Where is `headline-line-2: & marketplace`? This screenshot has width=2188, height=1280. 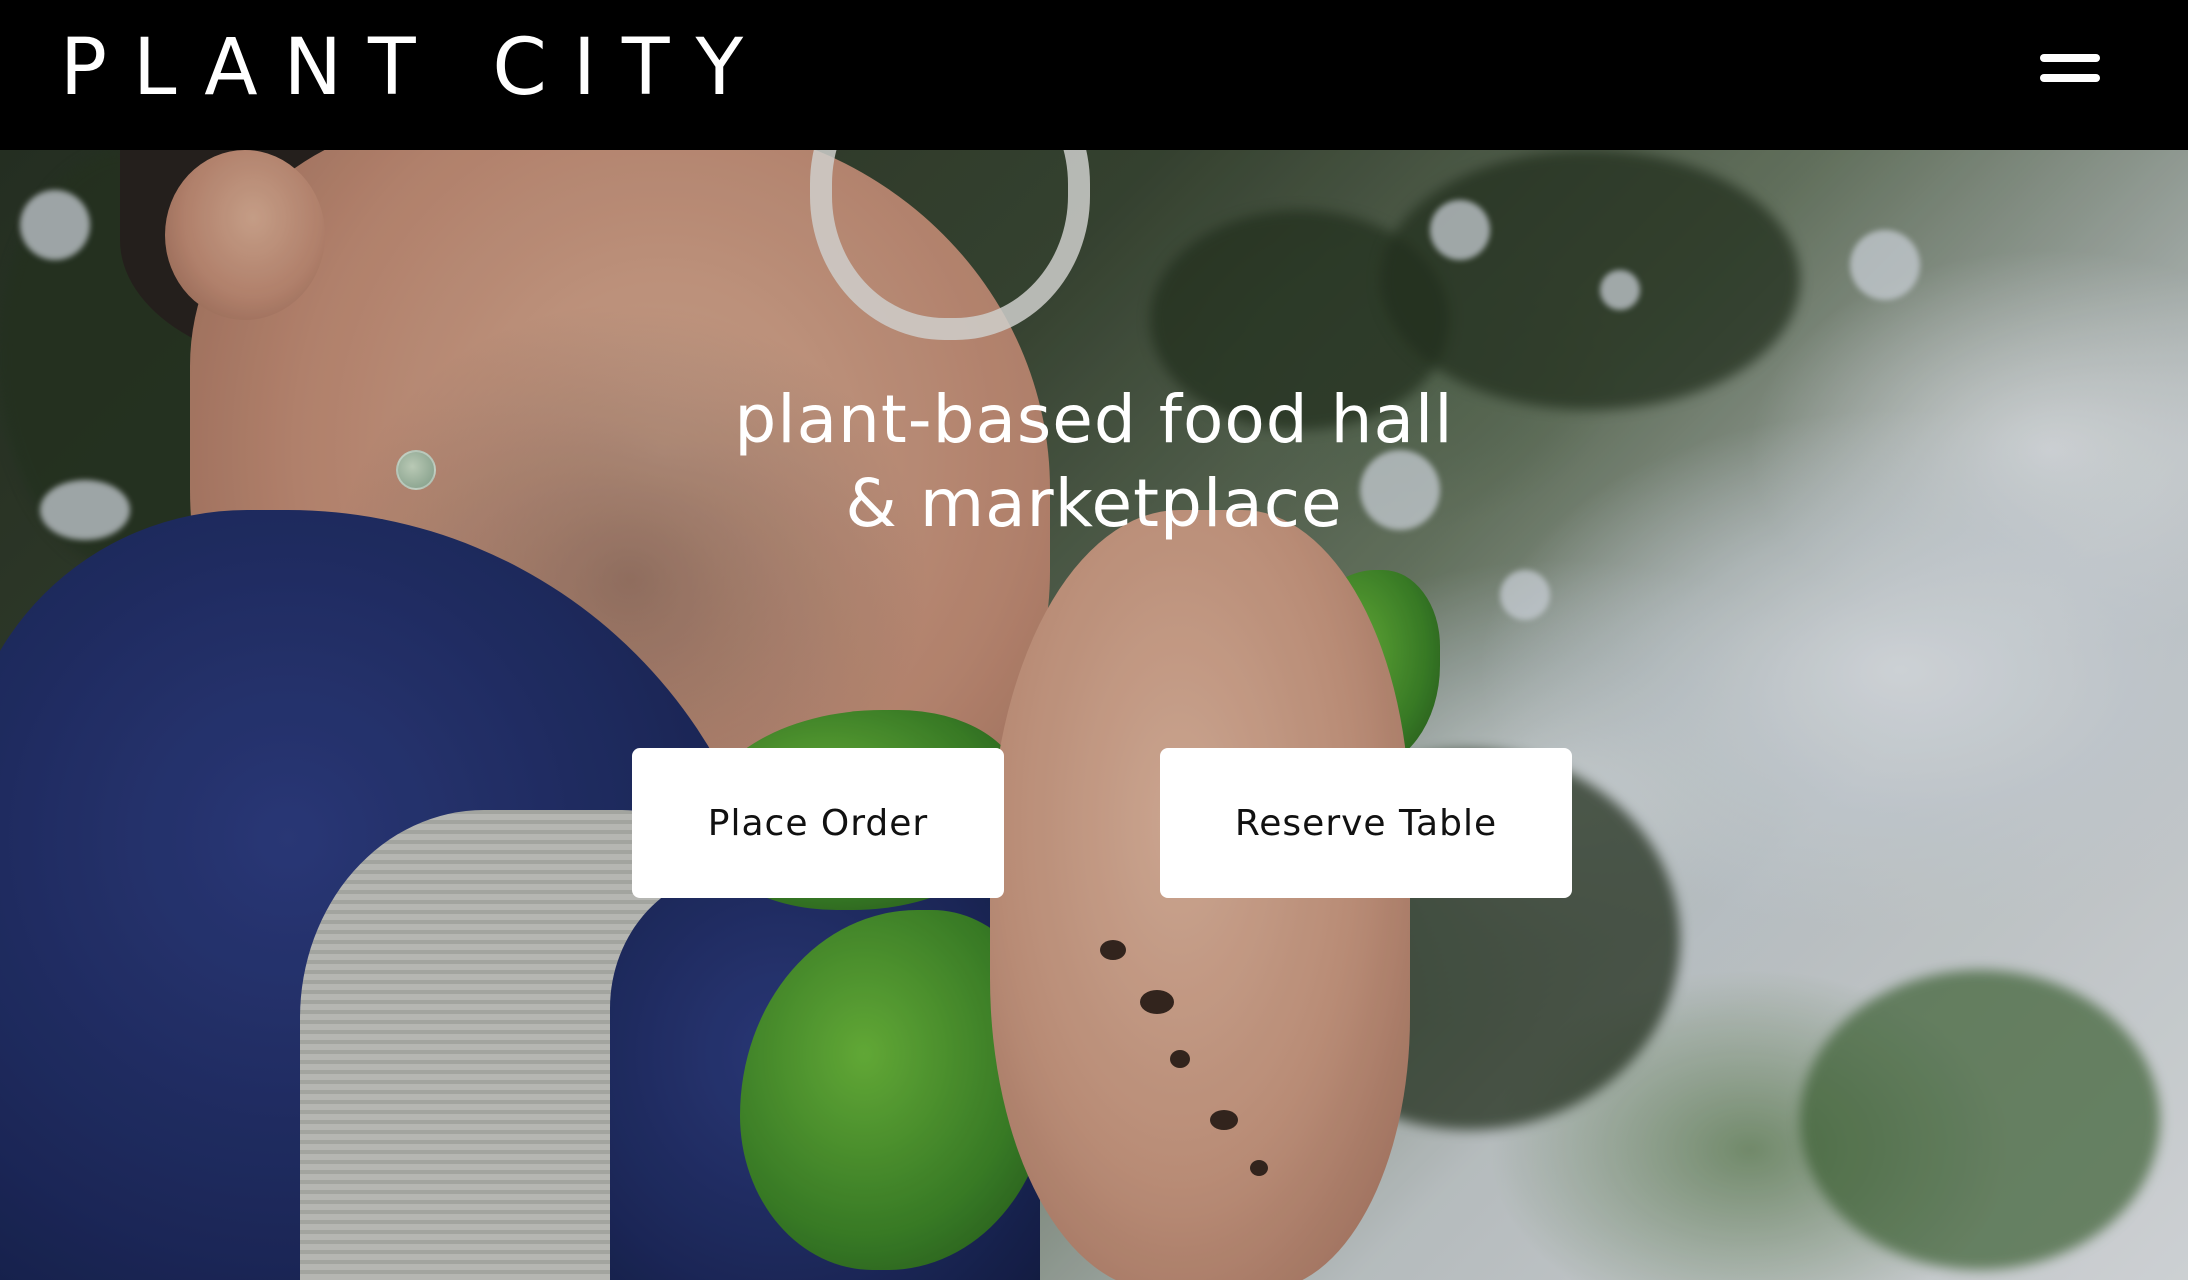
headline-line-2: & marketplace is located at coordinates (1094, 503).